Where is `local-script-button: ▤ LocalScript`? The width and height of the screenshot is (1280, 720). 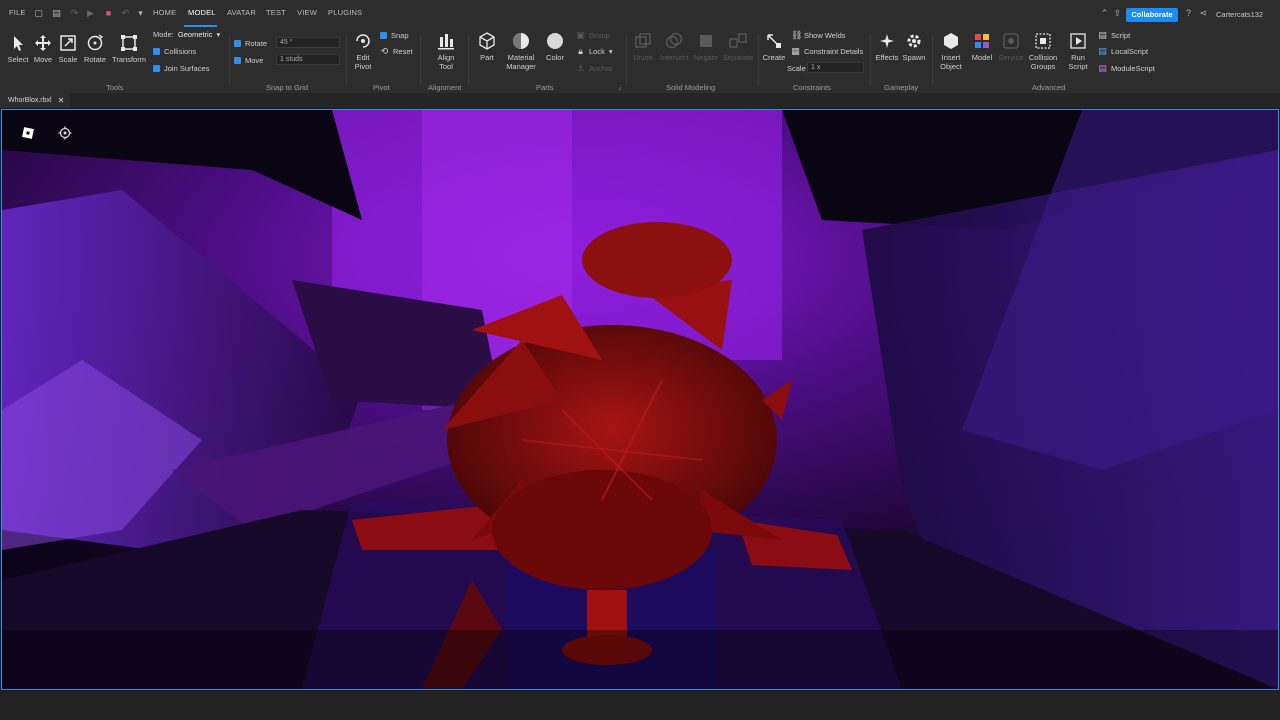
local-script-button: ▤ LocalScript is located at coordinates (1123, 52).